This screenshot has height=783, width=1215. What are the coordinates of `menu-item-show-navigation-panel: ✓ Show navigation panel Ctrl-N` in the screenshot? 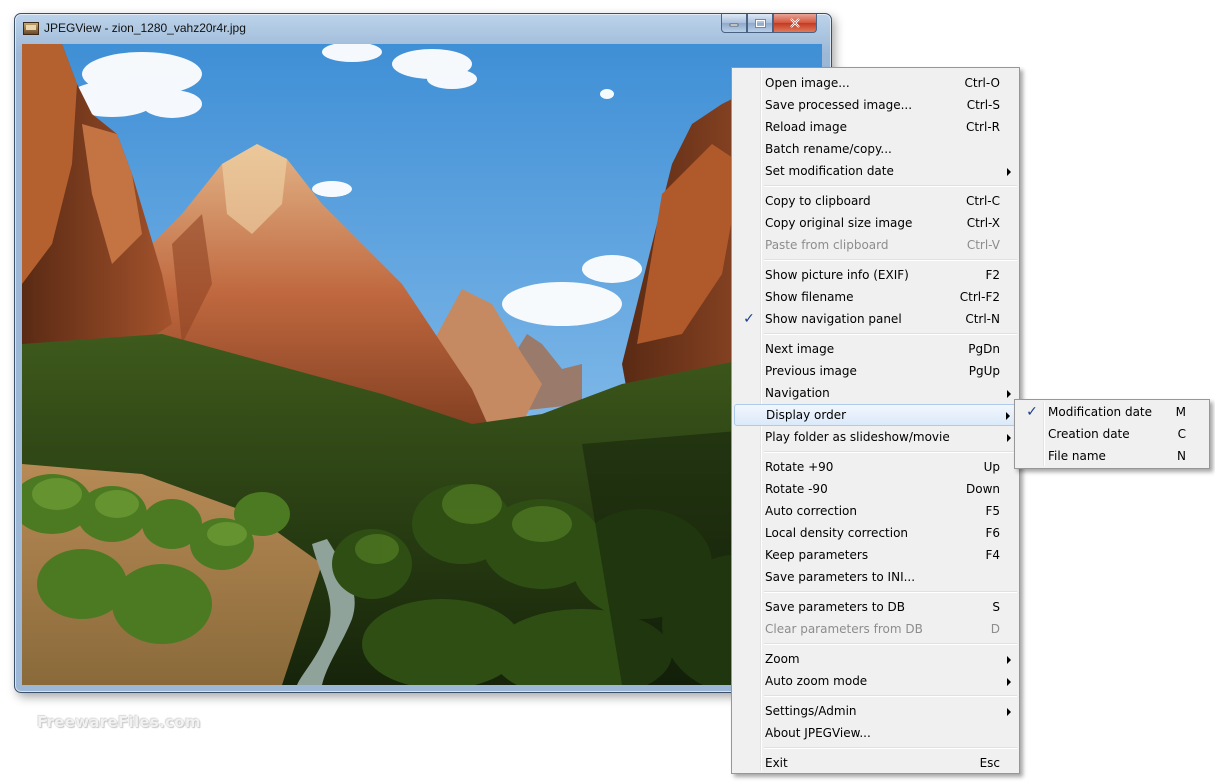 It's located at (875, 319).